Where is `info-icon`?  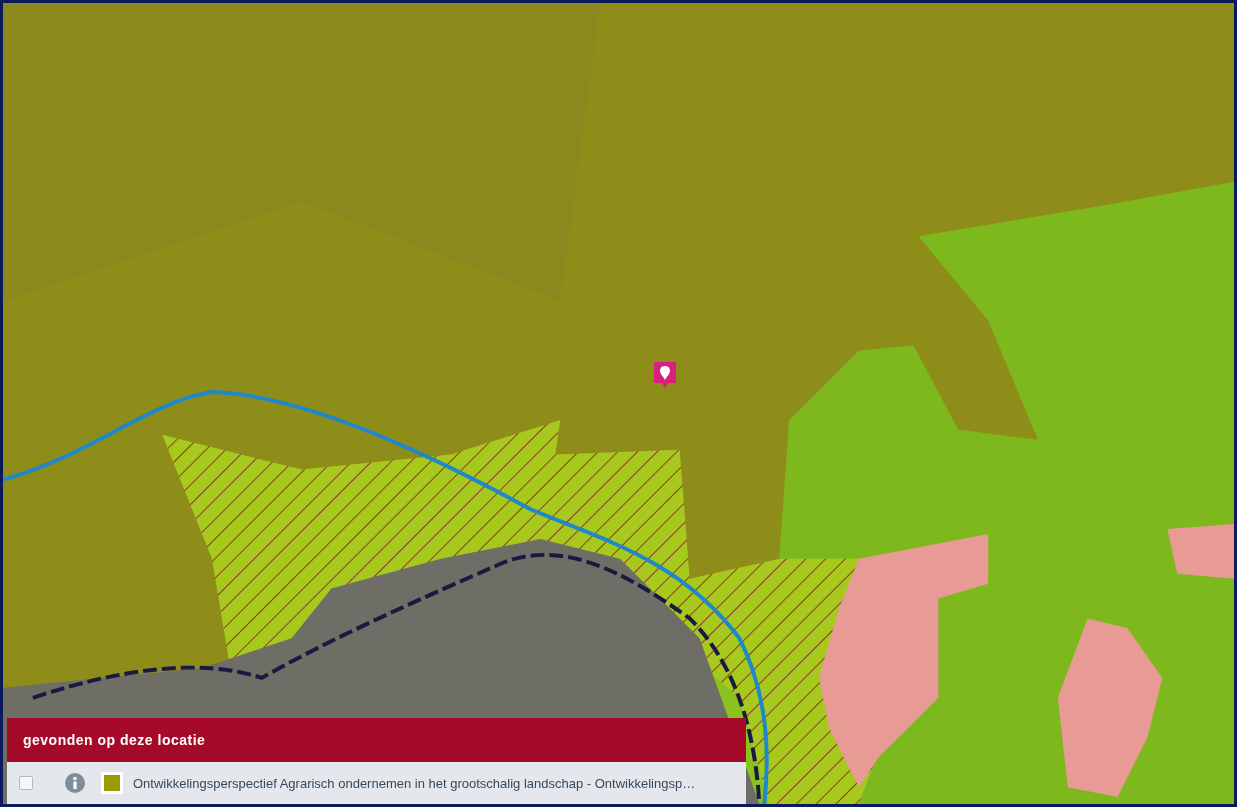
info-icon is located at coordinates (75, 783).